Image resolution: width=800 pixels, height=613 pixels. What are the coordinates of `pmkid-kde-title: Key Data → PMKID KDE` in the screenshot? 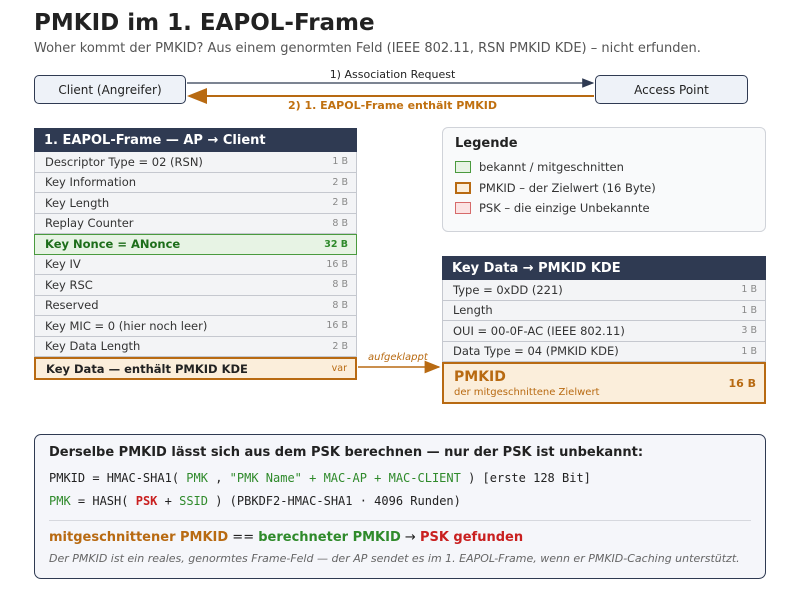 It's located at (604, 268).